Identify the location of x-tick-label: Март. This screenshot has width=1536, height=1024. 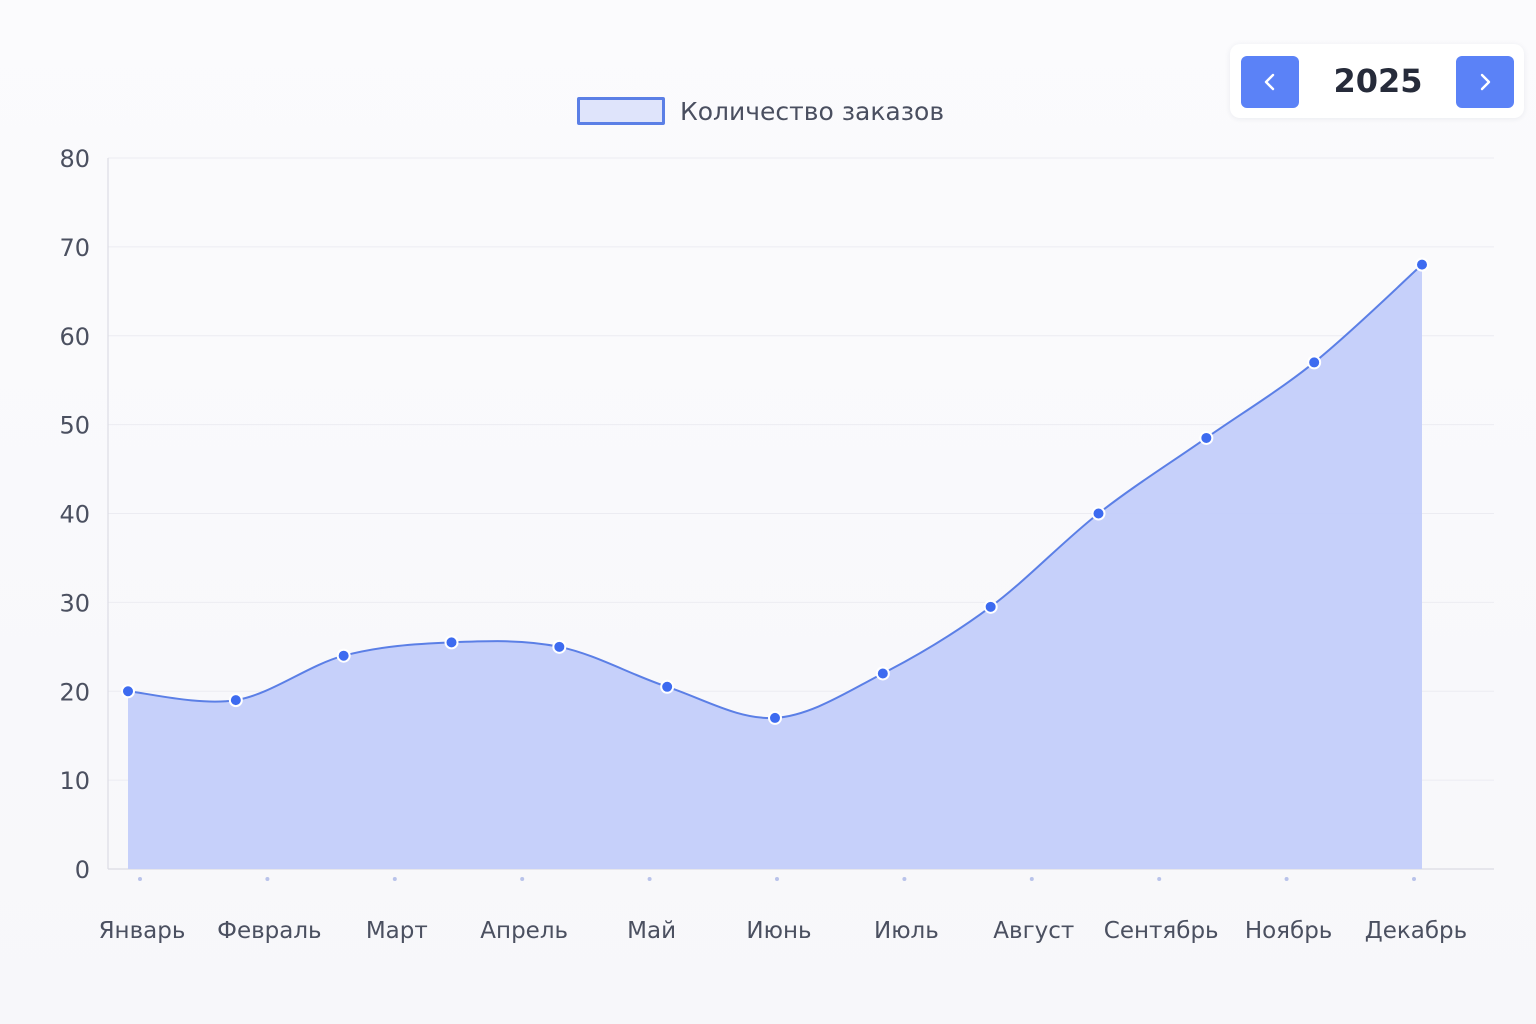
(397, 931).